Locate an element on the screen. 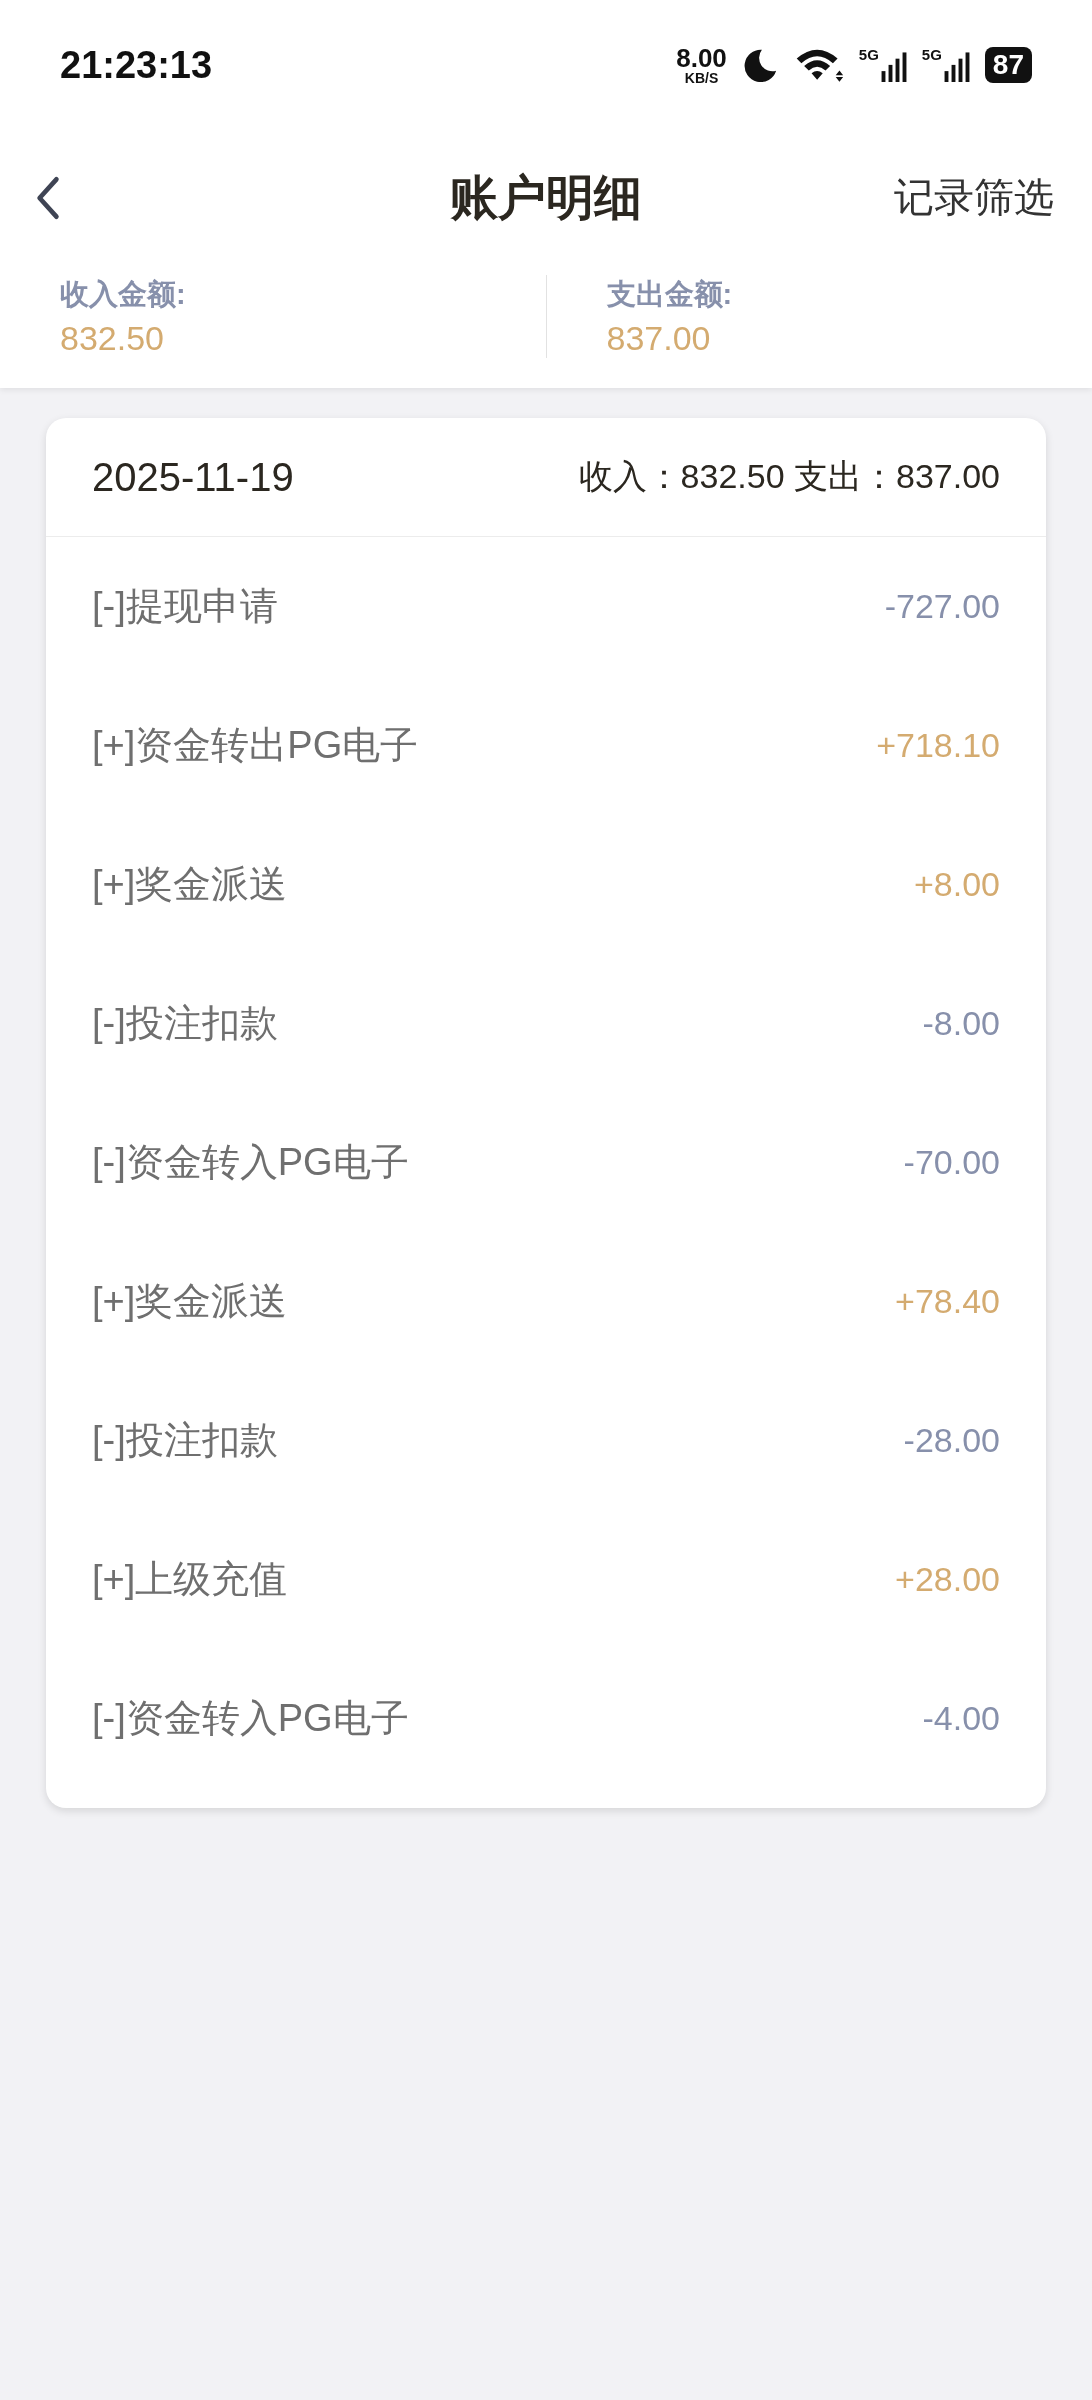 This screenshot has width=1092, height=2400. record-name: [+]资金转出PG电子 is located at coordinates (255, 745).